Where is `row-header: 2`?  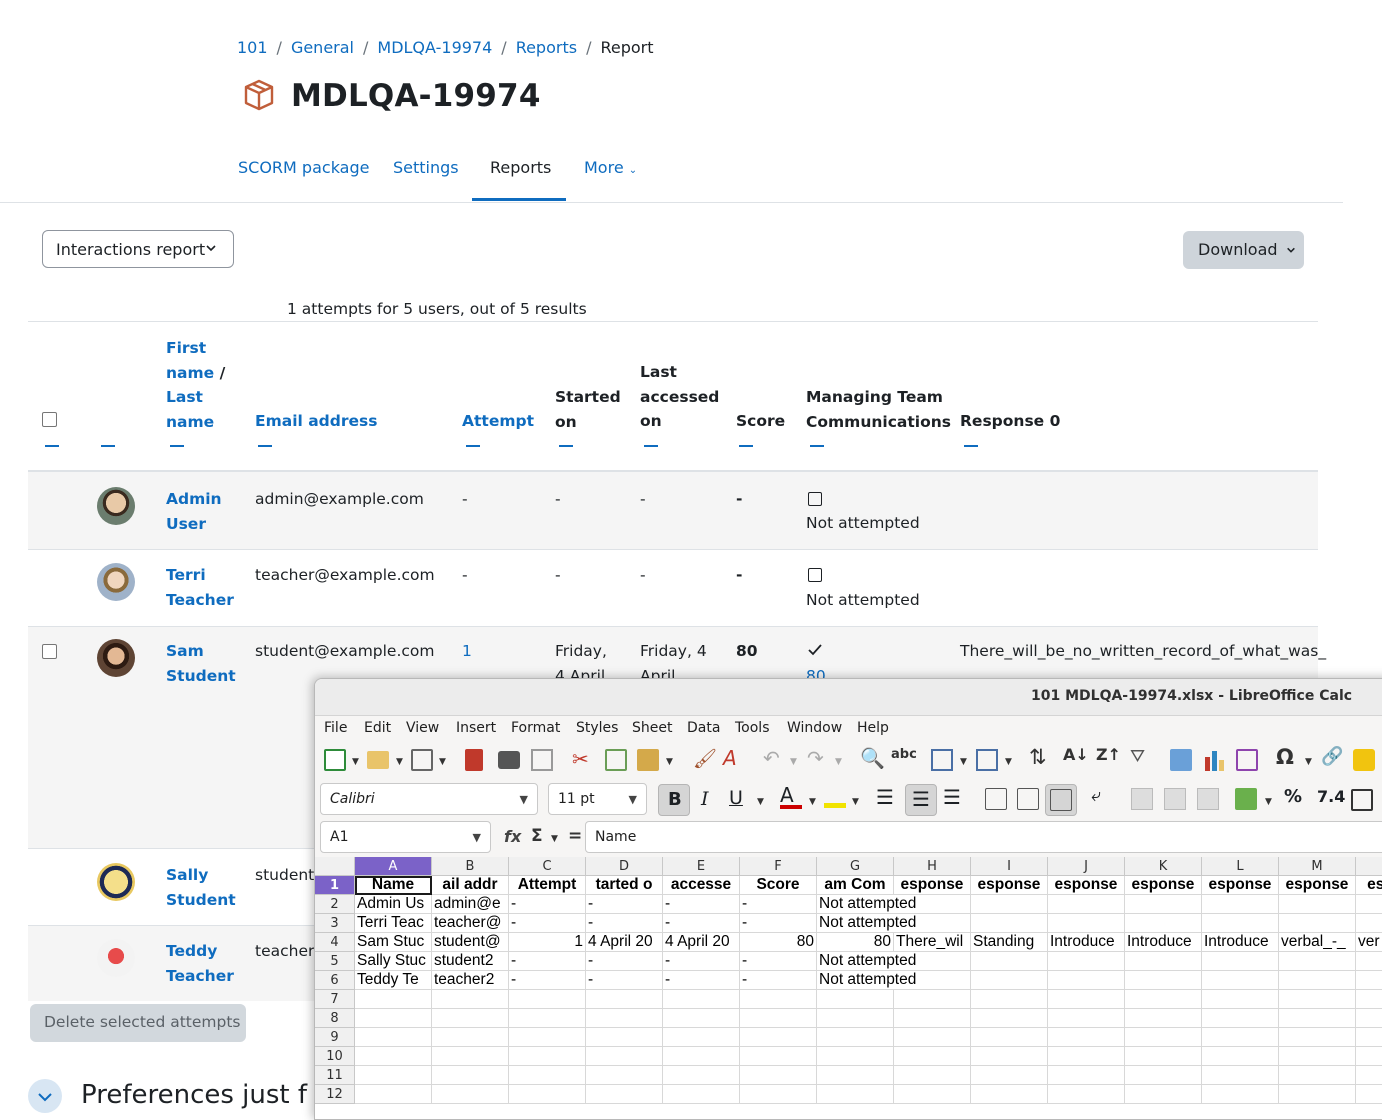
row-header: 2 is located at coordinates (335, 904).